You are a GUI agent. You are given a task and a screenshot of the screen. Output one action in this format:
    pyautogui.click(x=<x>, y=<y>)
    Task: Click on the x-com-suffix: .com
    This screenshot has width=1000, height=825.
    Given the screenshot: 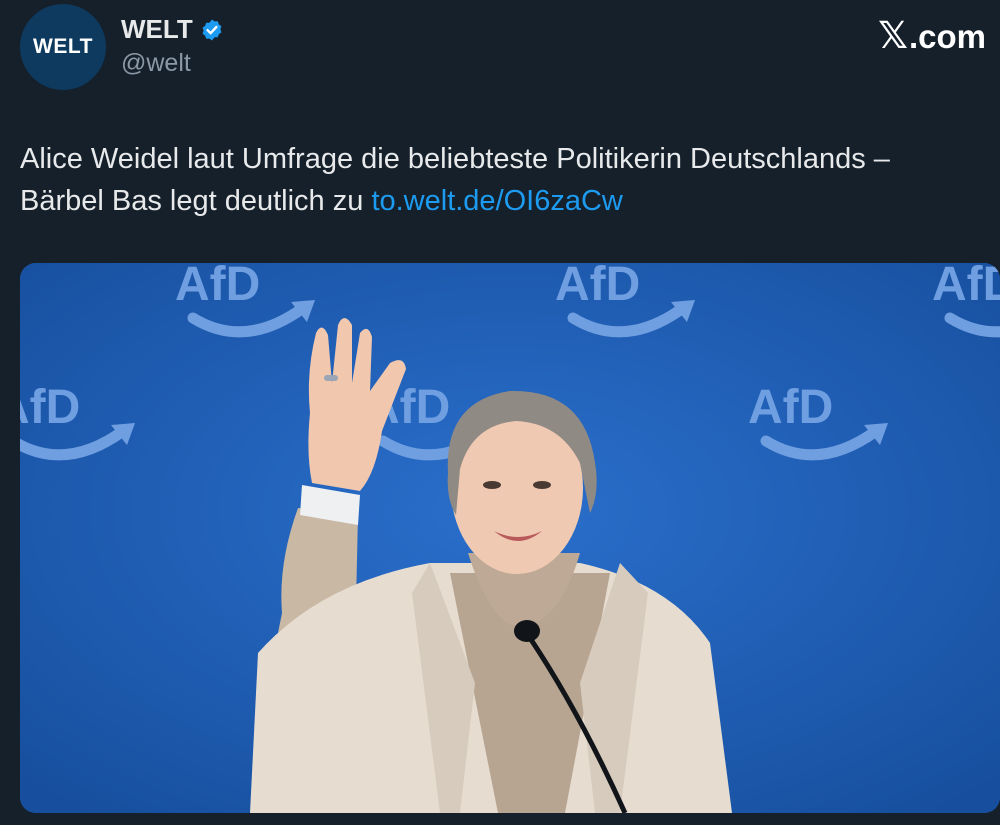 What is the action you would take?
    pyautogui.click(x=947, y=36)
    